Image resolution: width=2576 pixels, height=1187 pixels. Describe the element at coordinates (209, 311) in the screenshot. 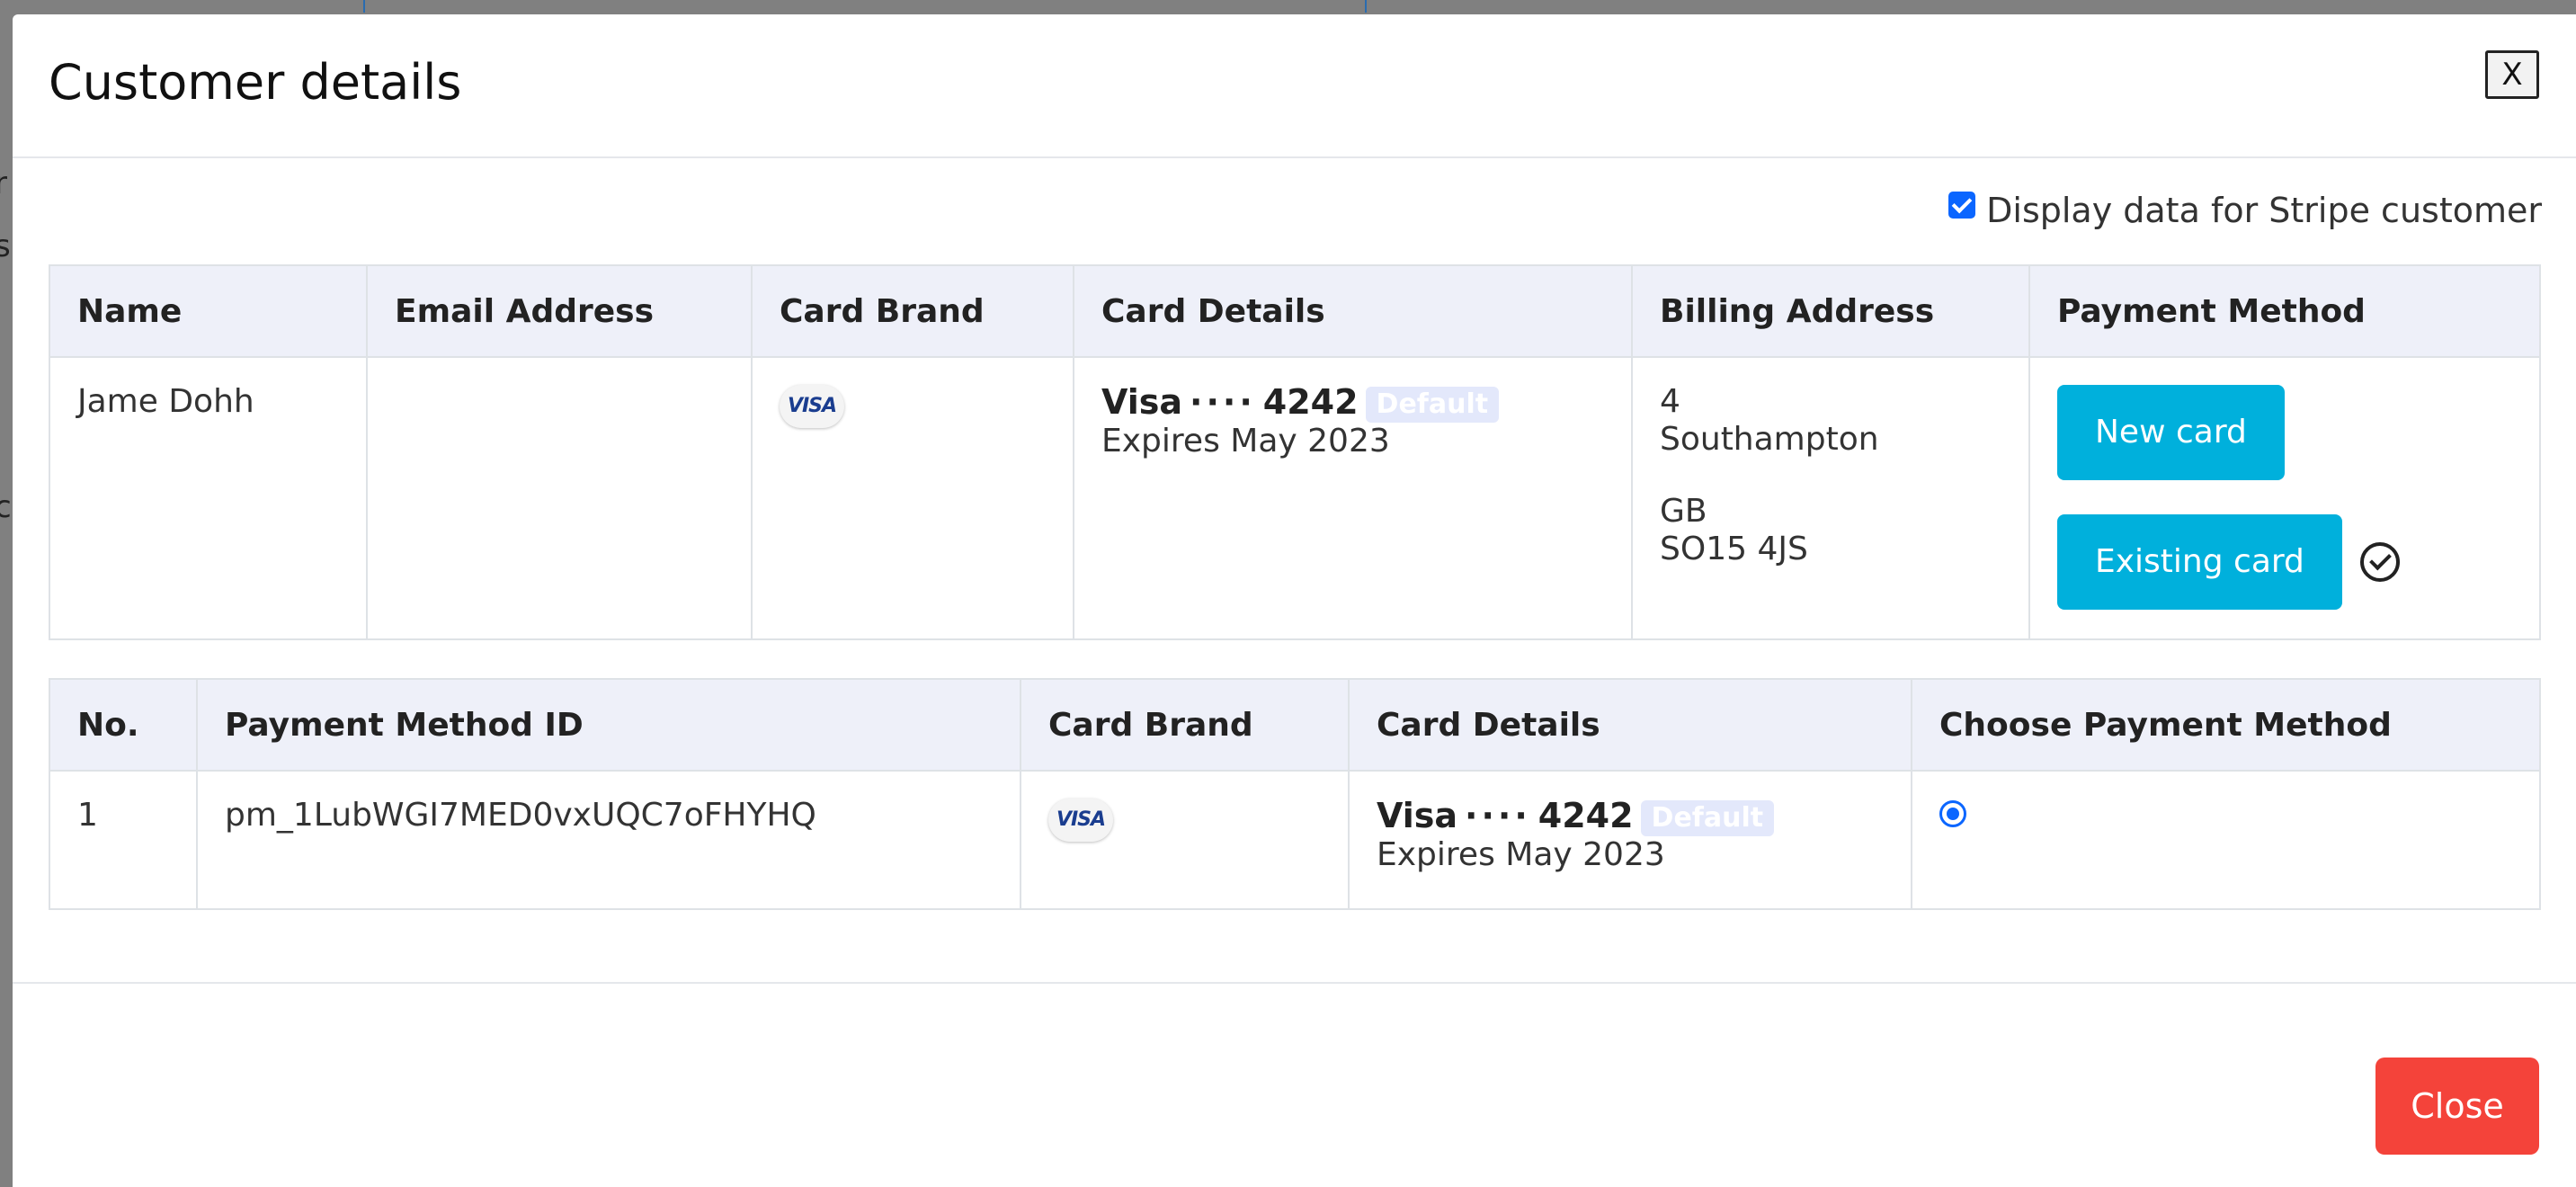

I see `column-header-name: Name` at that location.